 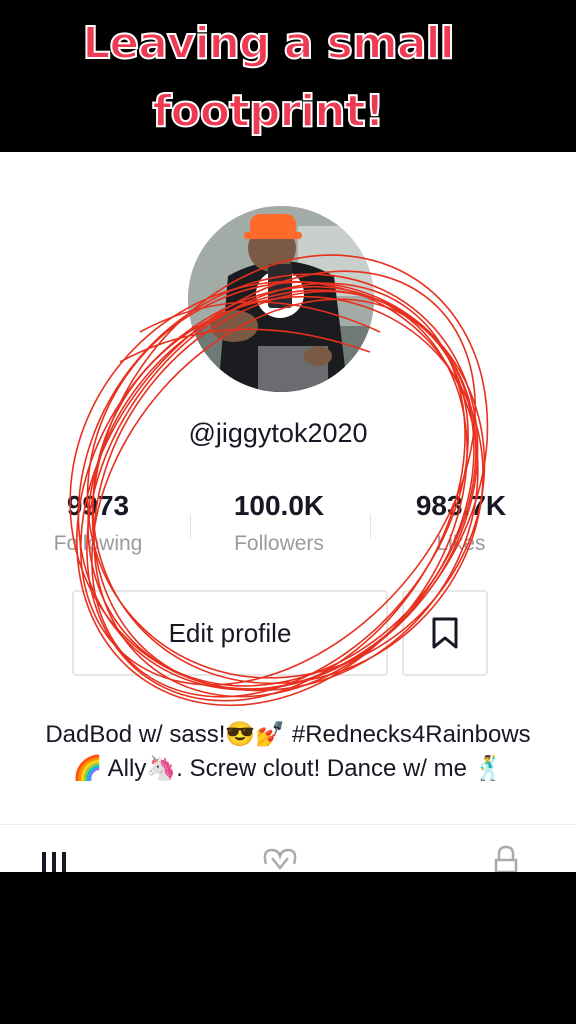 I want to click on liked-icon, so click(x=280, y=859).